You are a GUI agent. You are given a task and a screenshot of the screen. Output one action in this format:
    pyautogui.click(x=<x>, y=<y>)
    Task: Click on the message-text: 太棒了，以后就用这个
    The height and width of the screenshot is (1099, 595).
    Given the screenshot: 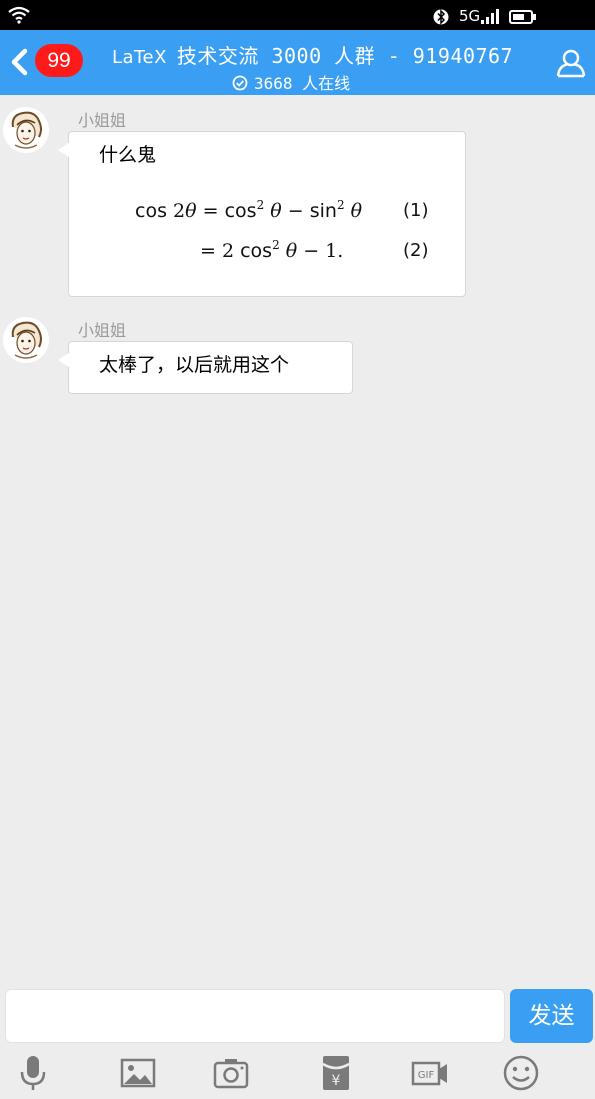 What is the action you would take?
    pyautogui.click(x=194, y=365)
    